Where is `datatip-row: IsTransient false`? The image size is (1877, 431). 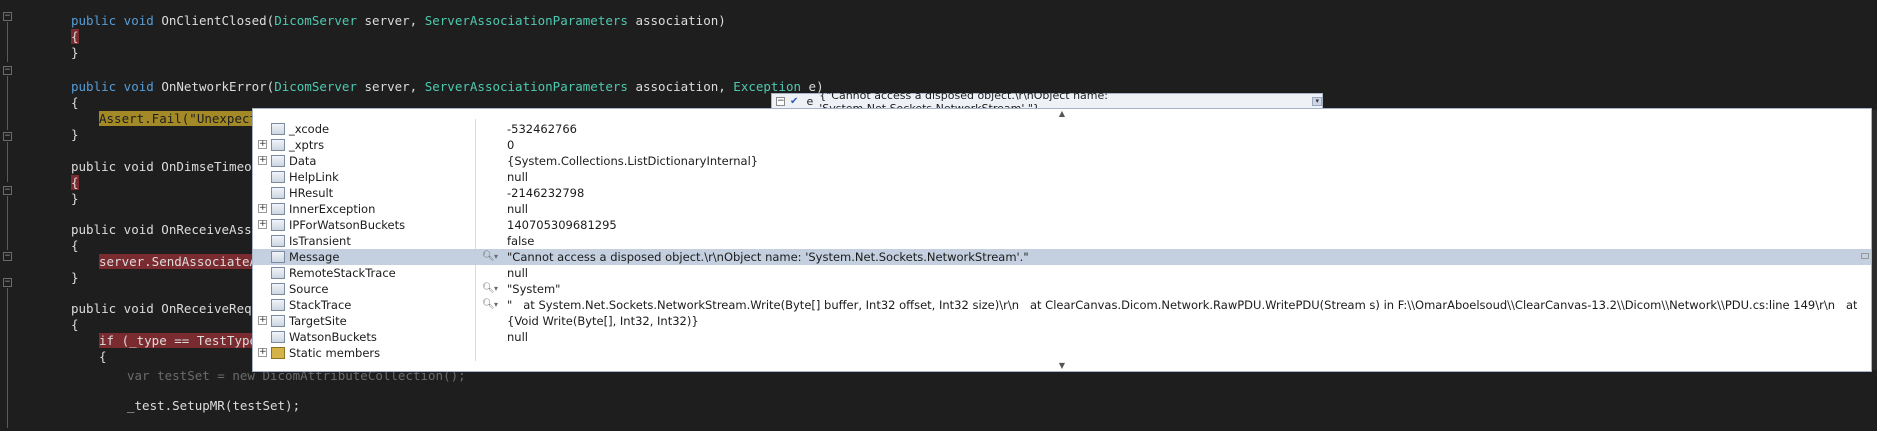 datatip-row: IsTransient false is located at coordinates (1062, 241).